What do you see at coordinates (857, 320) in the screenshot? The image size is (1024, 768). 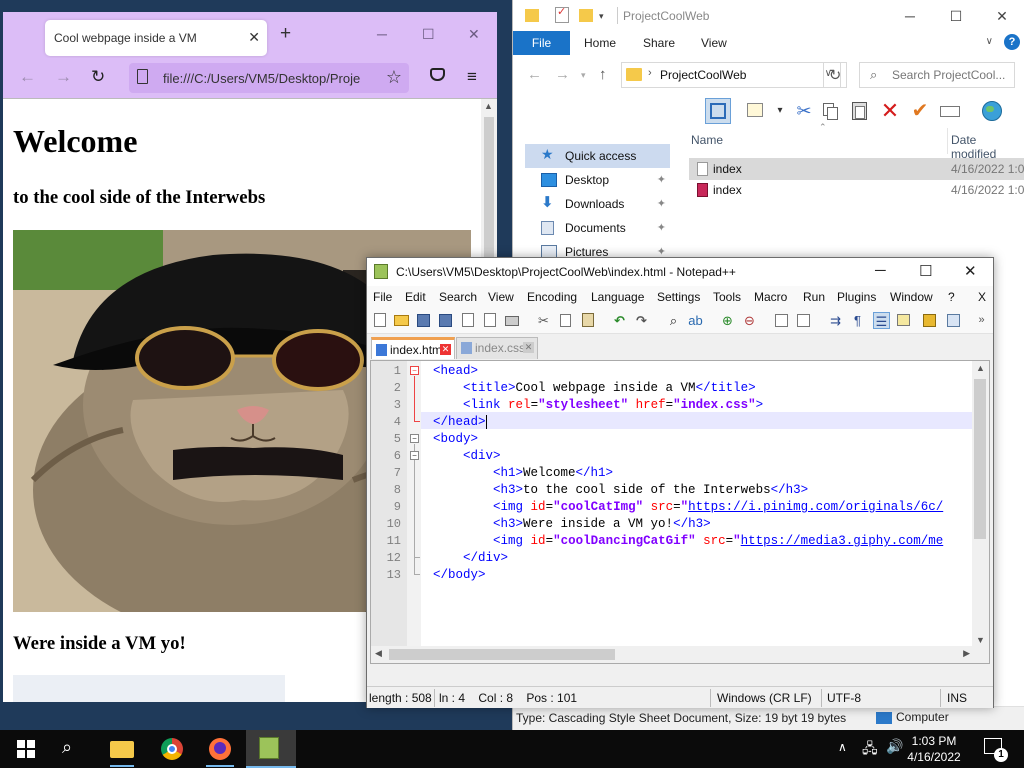 I see `show-all-chars-icon: ¶` at bounding box center [857, 320].